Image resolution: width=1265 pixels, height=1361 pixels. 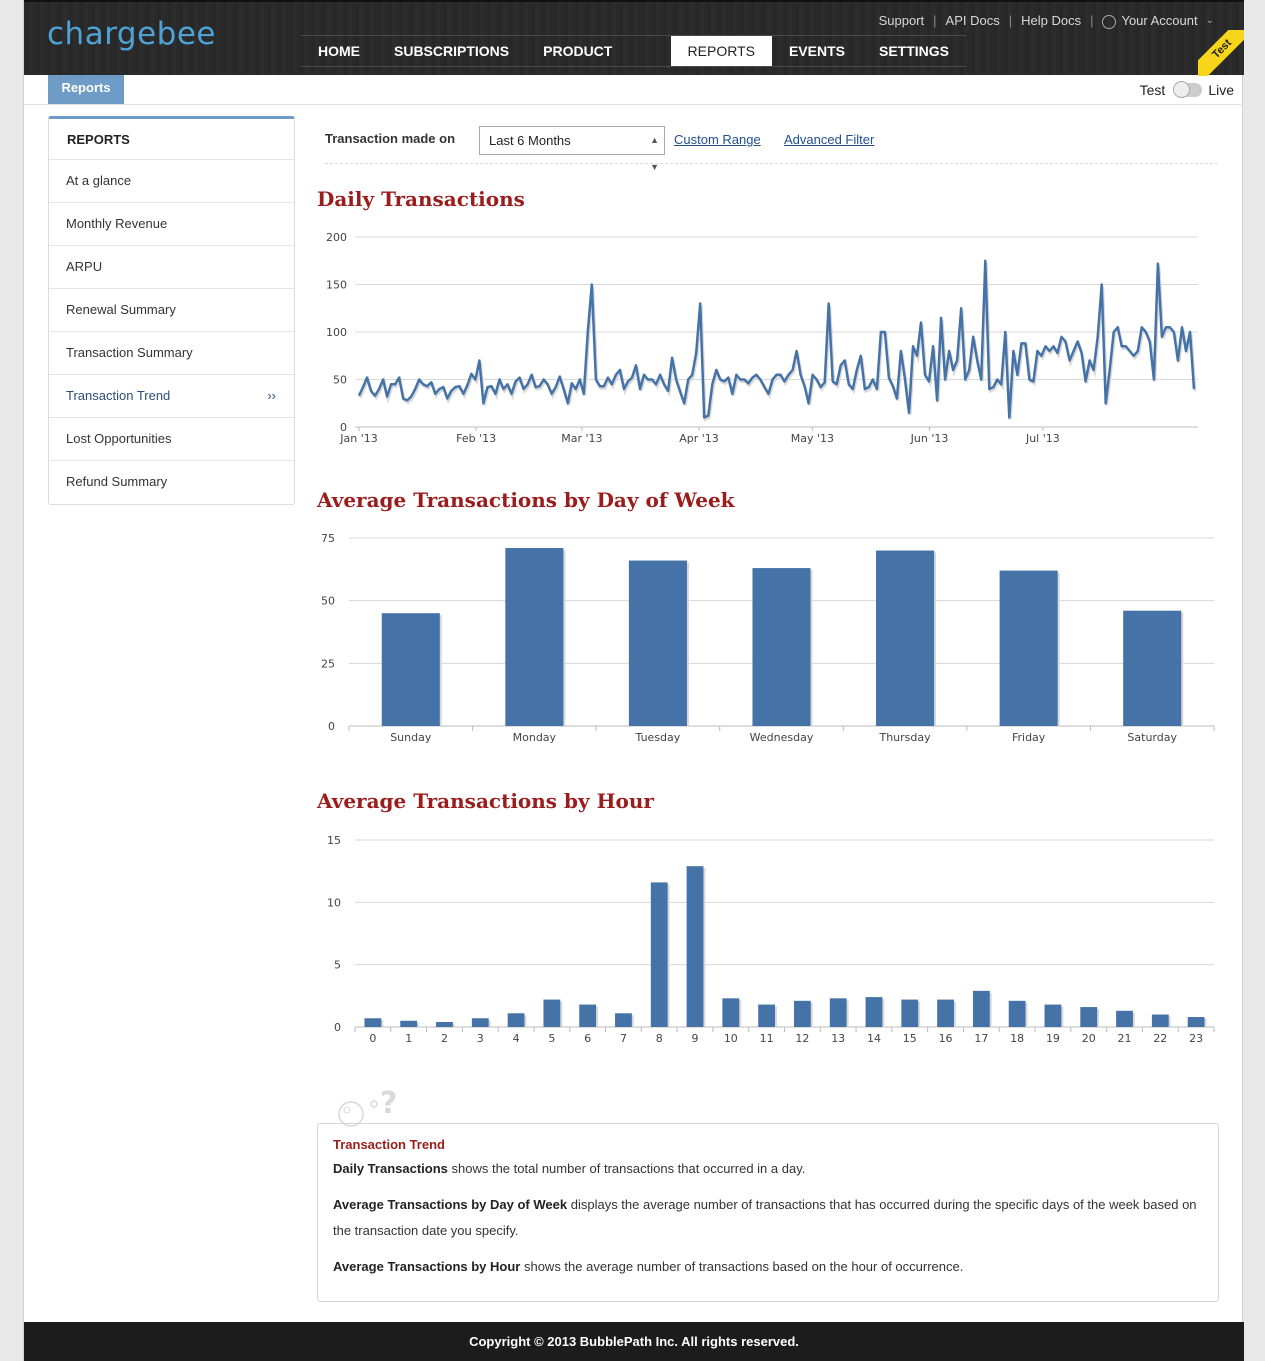 I want to click on y-tick-label: 10, so click(x=334, y=902).